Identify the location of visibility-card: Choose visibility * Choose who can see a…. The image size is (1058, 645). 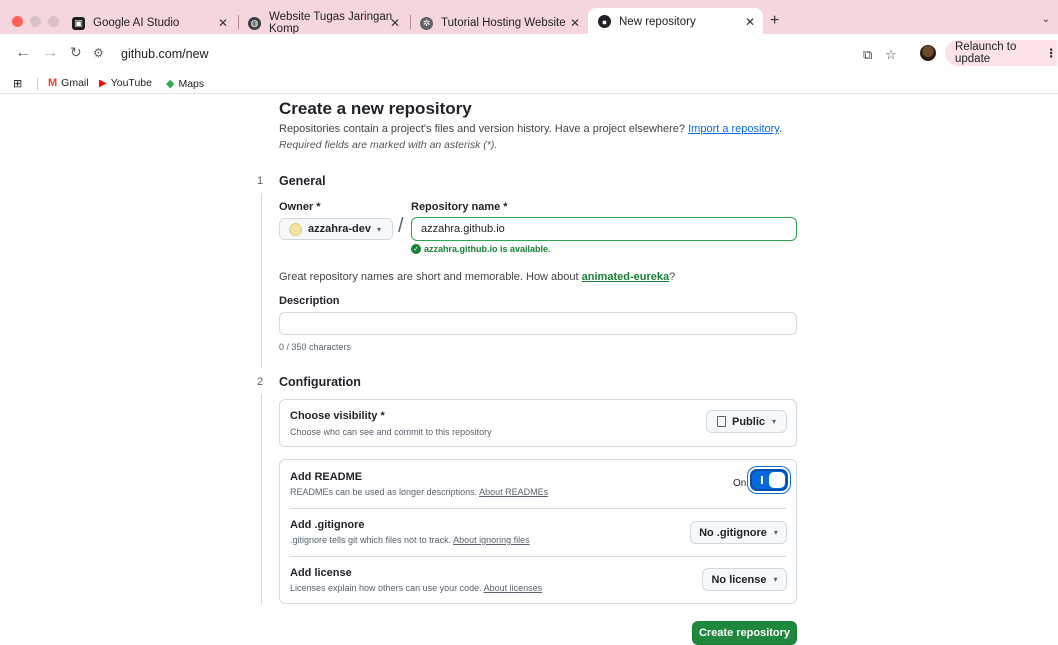
(538, 423).